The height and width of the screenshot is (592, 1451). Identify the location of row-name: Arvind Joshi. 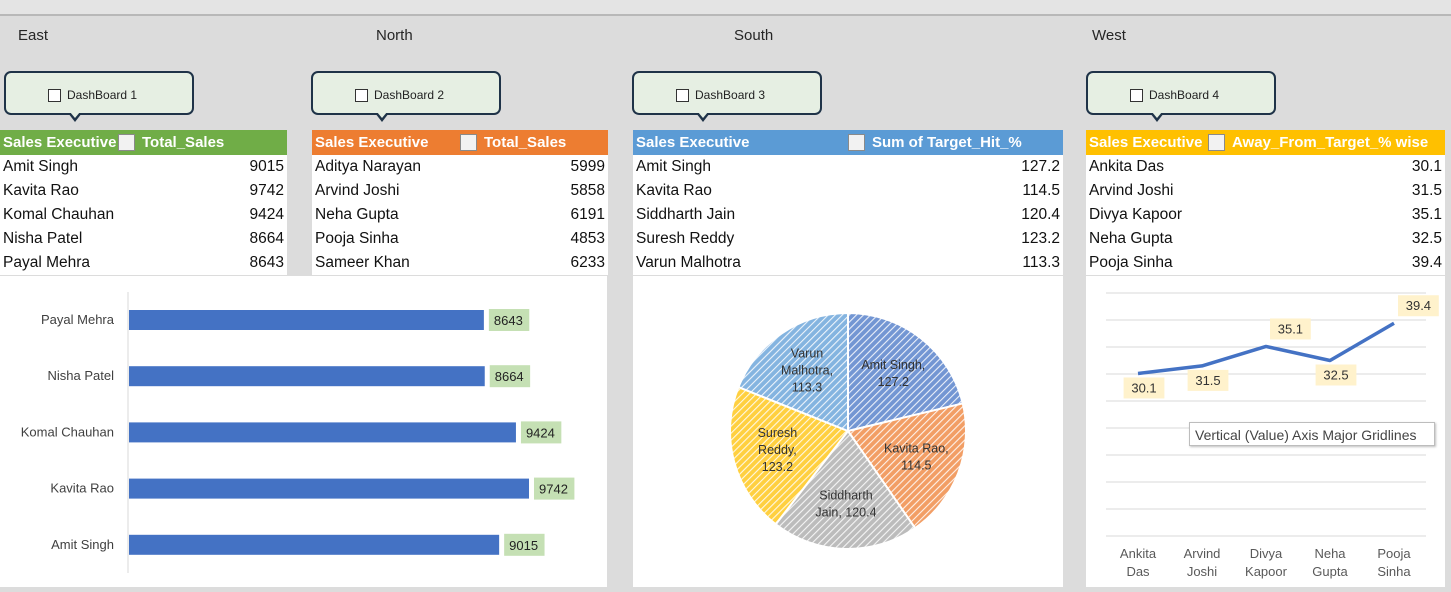
(357, 190).